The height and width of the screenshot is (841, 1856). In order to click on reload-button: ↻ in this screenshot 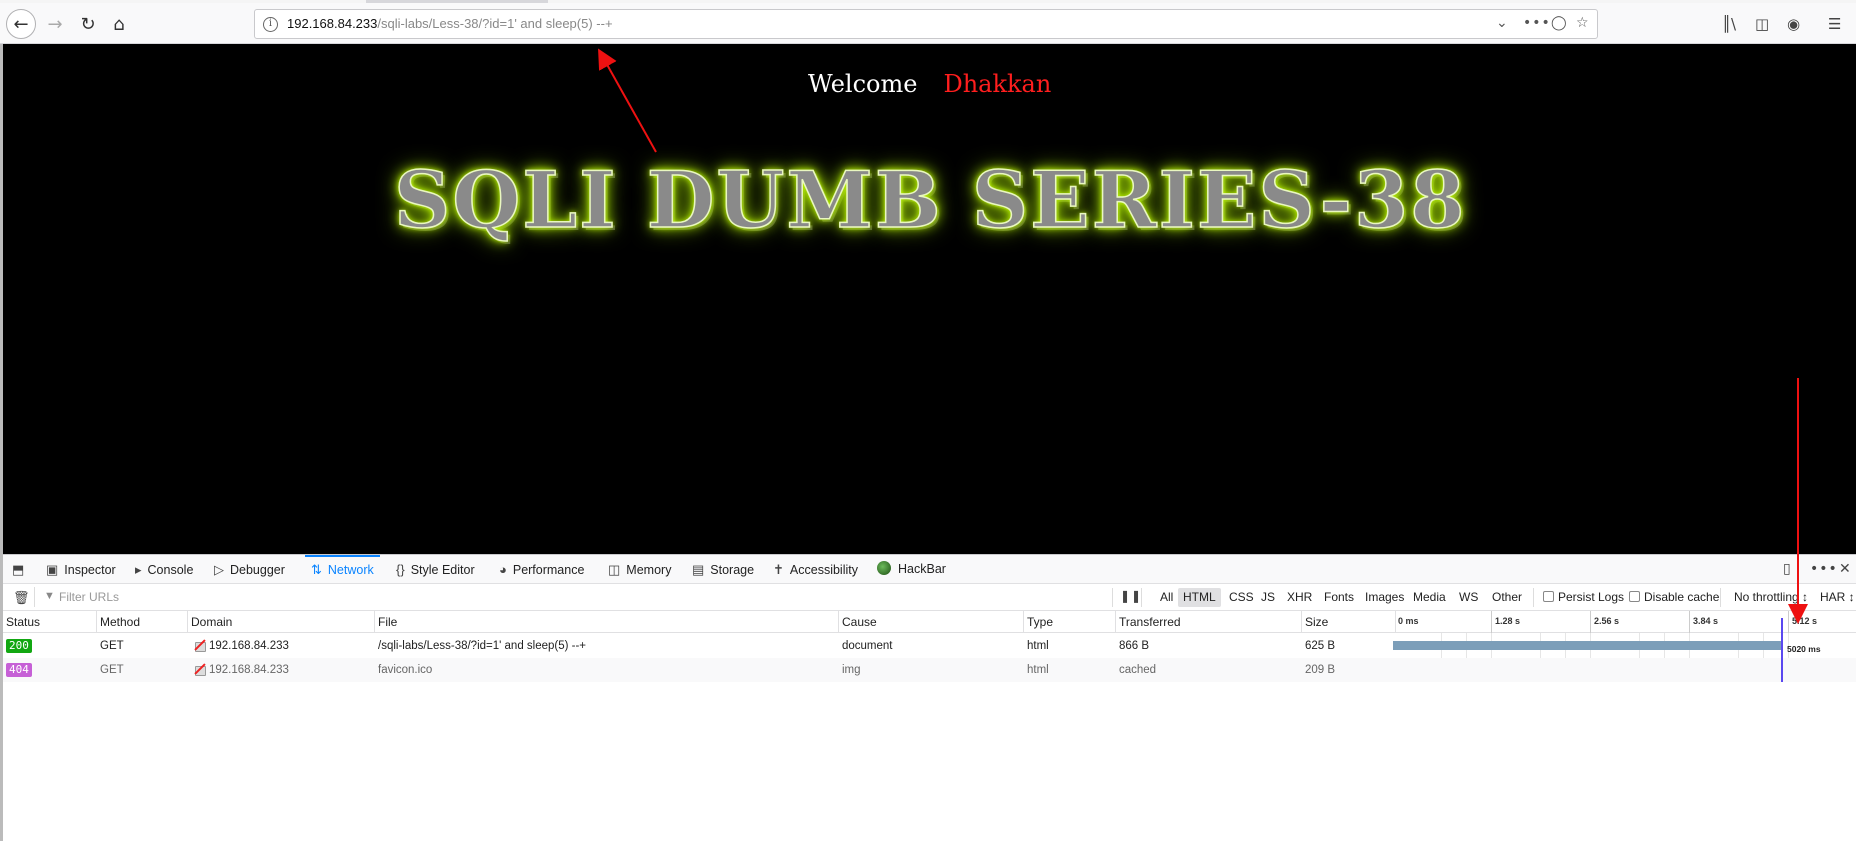, I will do `click(88, 24)`.